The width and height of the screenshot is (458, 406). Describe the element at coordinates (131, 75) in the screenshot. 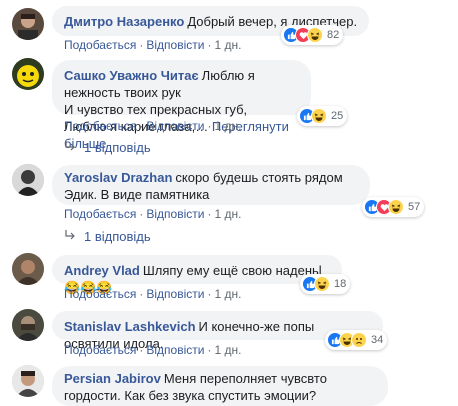

I see `author-name: Сашко Уважно Читає` at that location.